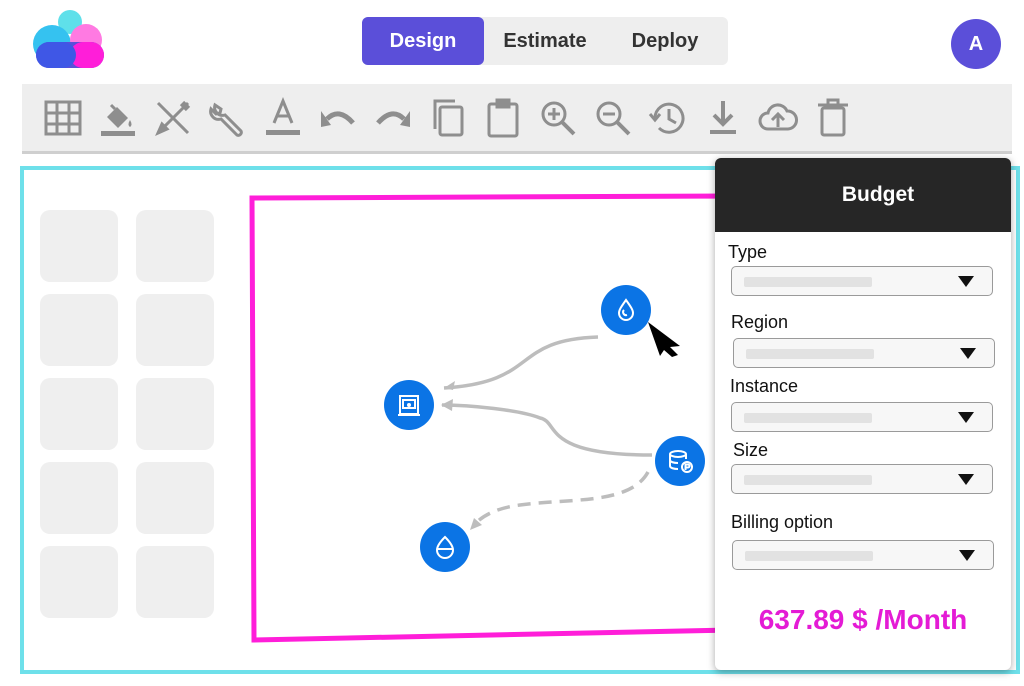  I want to click on grid-icon, so click(63, 117).